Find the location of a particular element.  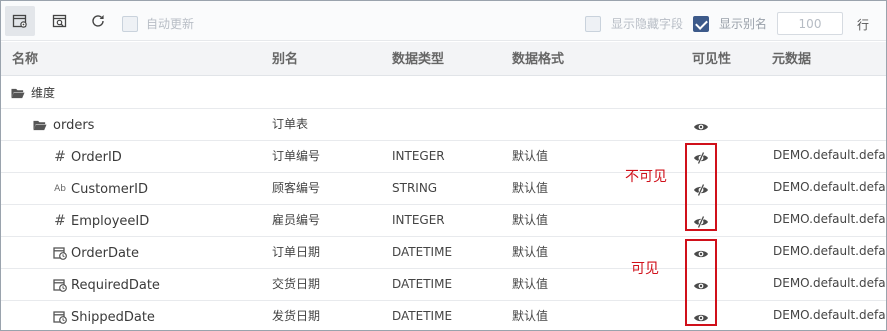

table-view-button is located at coordinates (20, 21).